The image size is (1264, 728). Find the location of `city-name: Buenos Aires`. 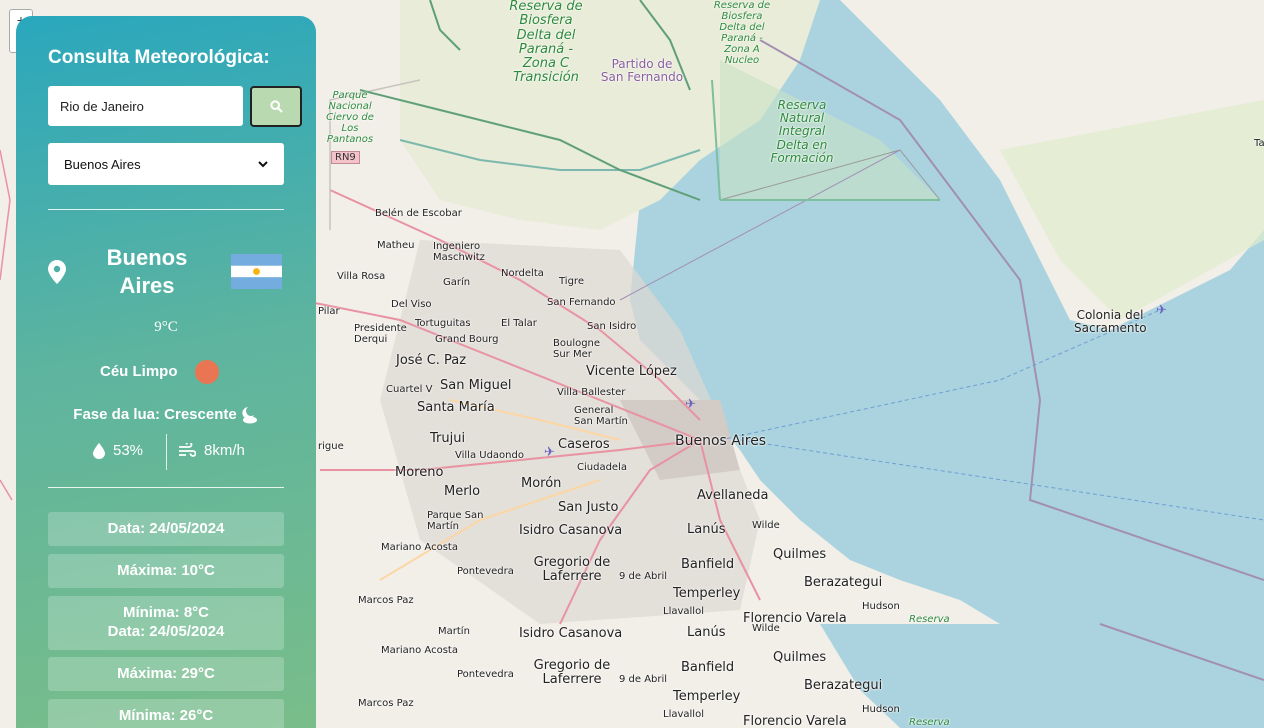

city-name: Buenos Aires is located at coordinates (147, 271).